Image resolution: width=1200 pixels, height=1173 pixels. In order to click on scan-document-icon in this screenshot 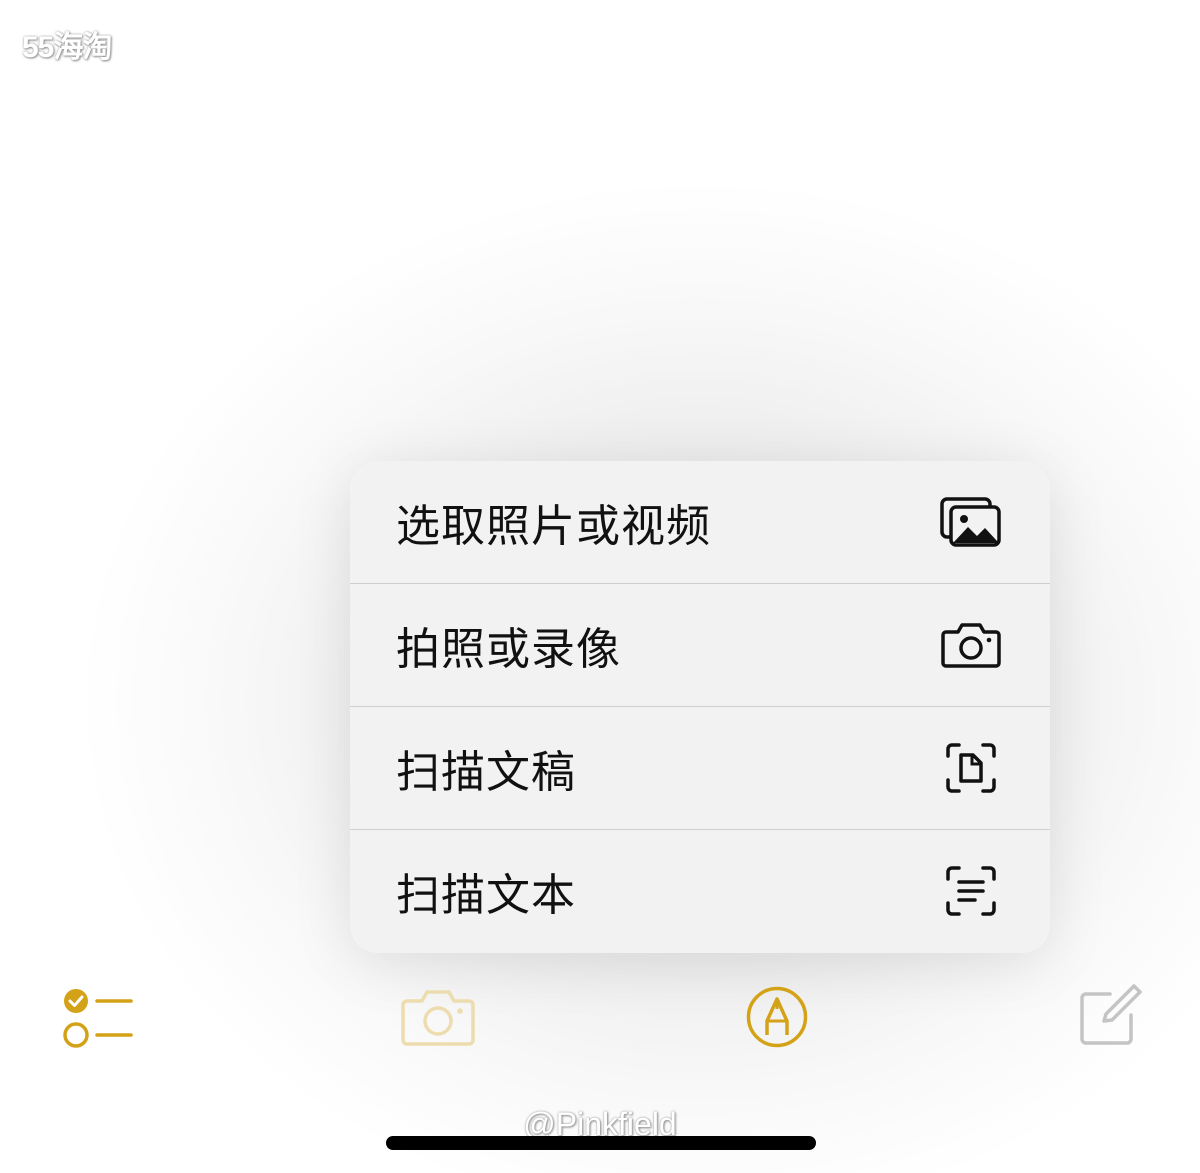, I will do `click(971, 768)`.